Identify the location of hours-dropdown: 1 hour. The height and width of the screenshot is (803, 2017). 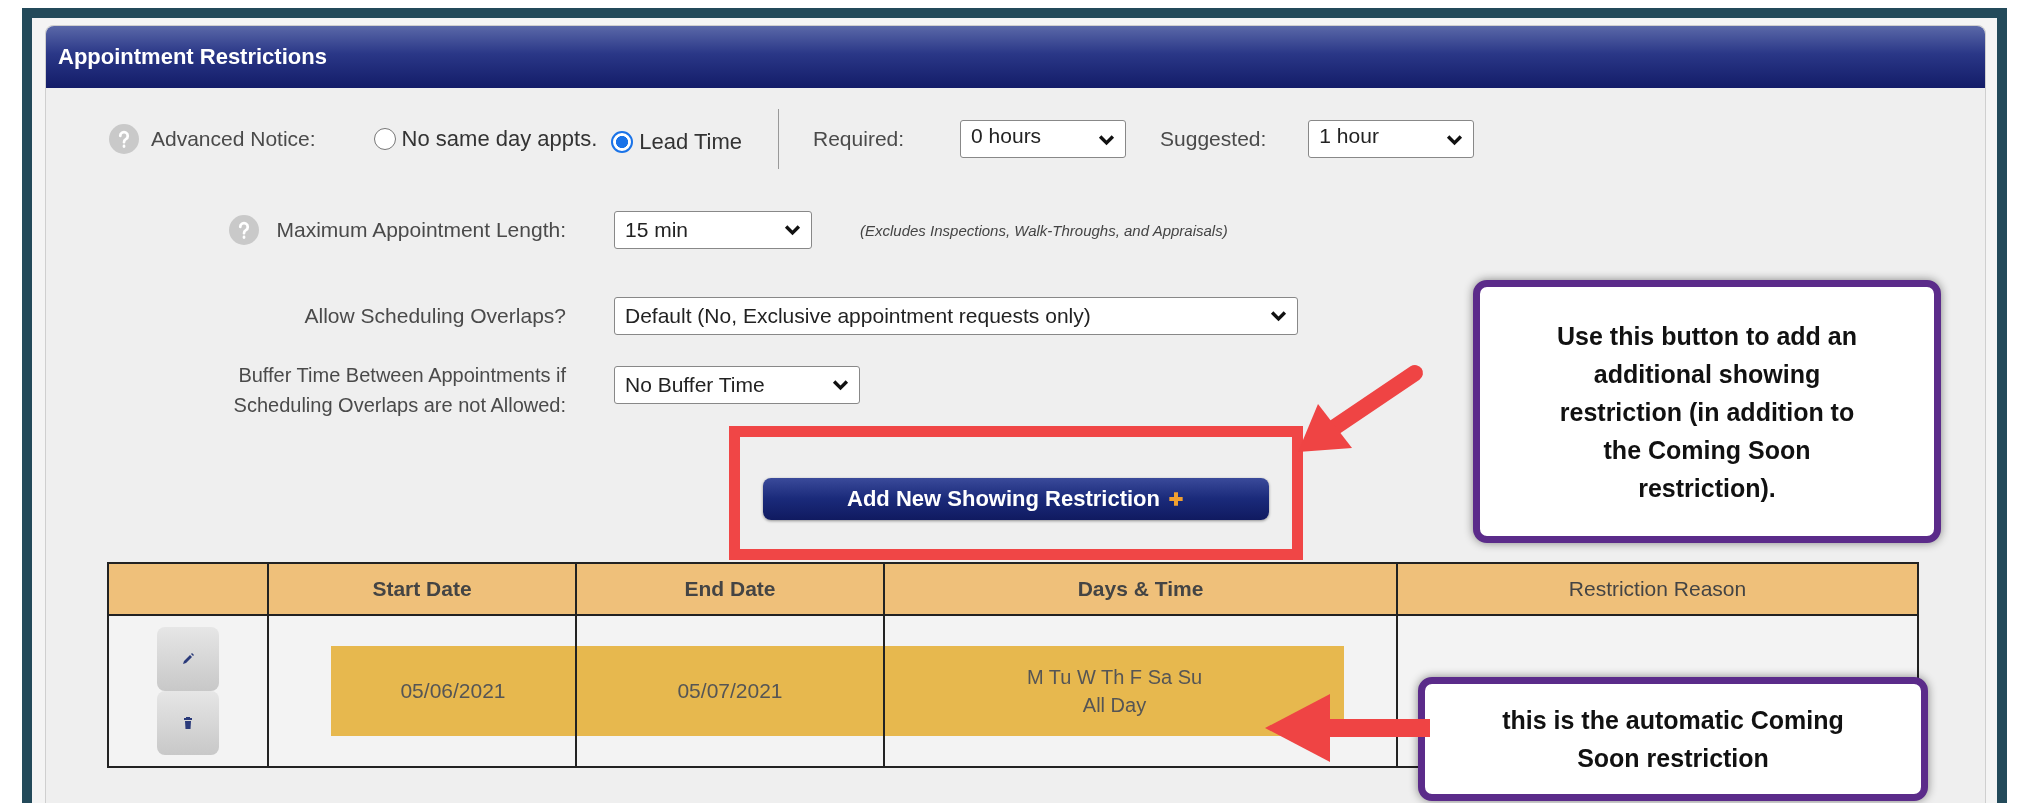
(1391, 139).